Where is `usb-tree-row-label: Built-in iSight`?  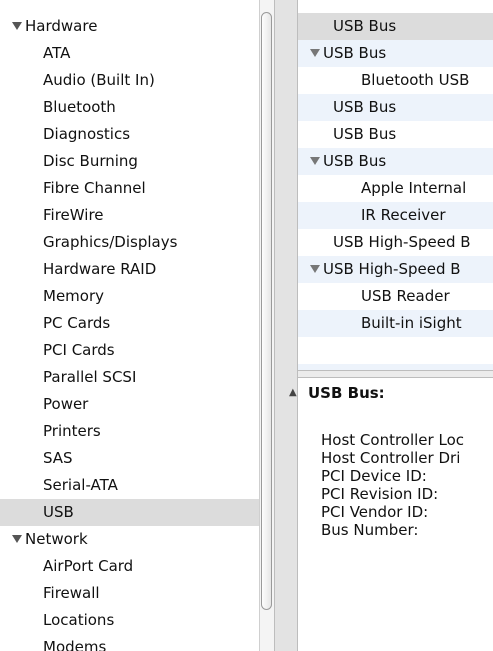 usb-tree-row-label: Built-in iSight is located at coordinates (411, 323).